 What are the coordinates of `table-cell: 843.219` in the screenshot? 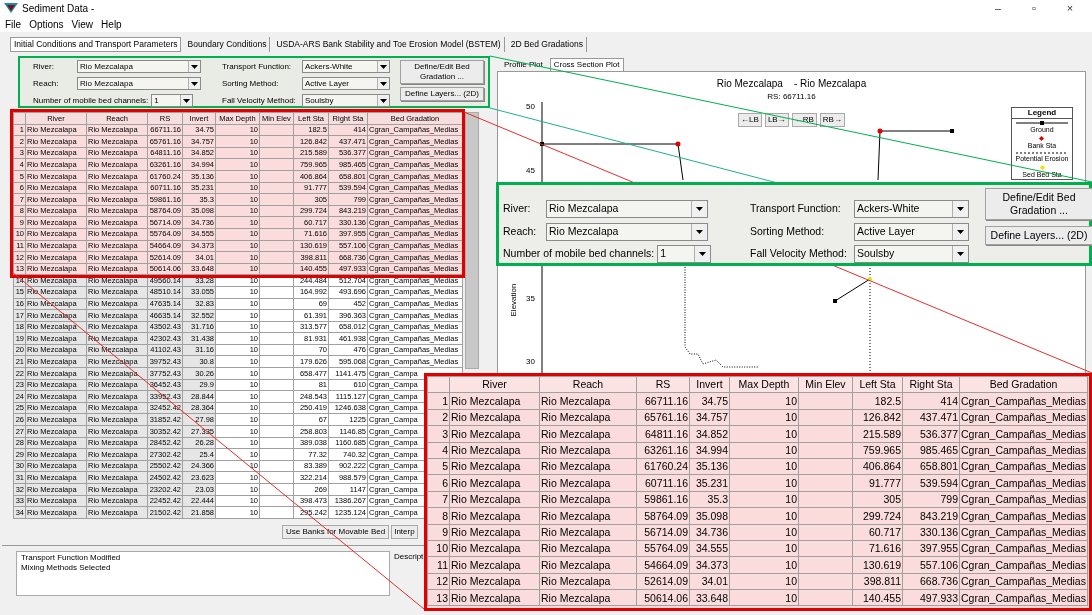 It's located at (931, 515).